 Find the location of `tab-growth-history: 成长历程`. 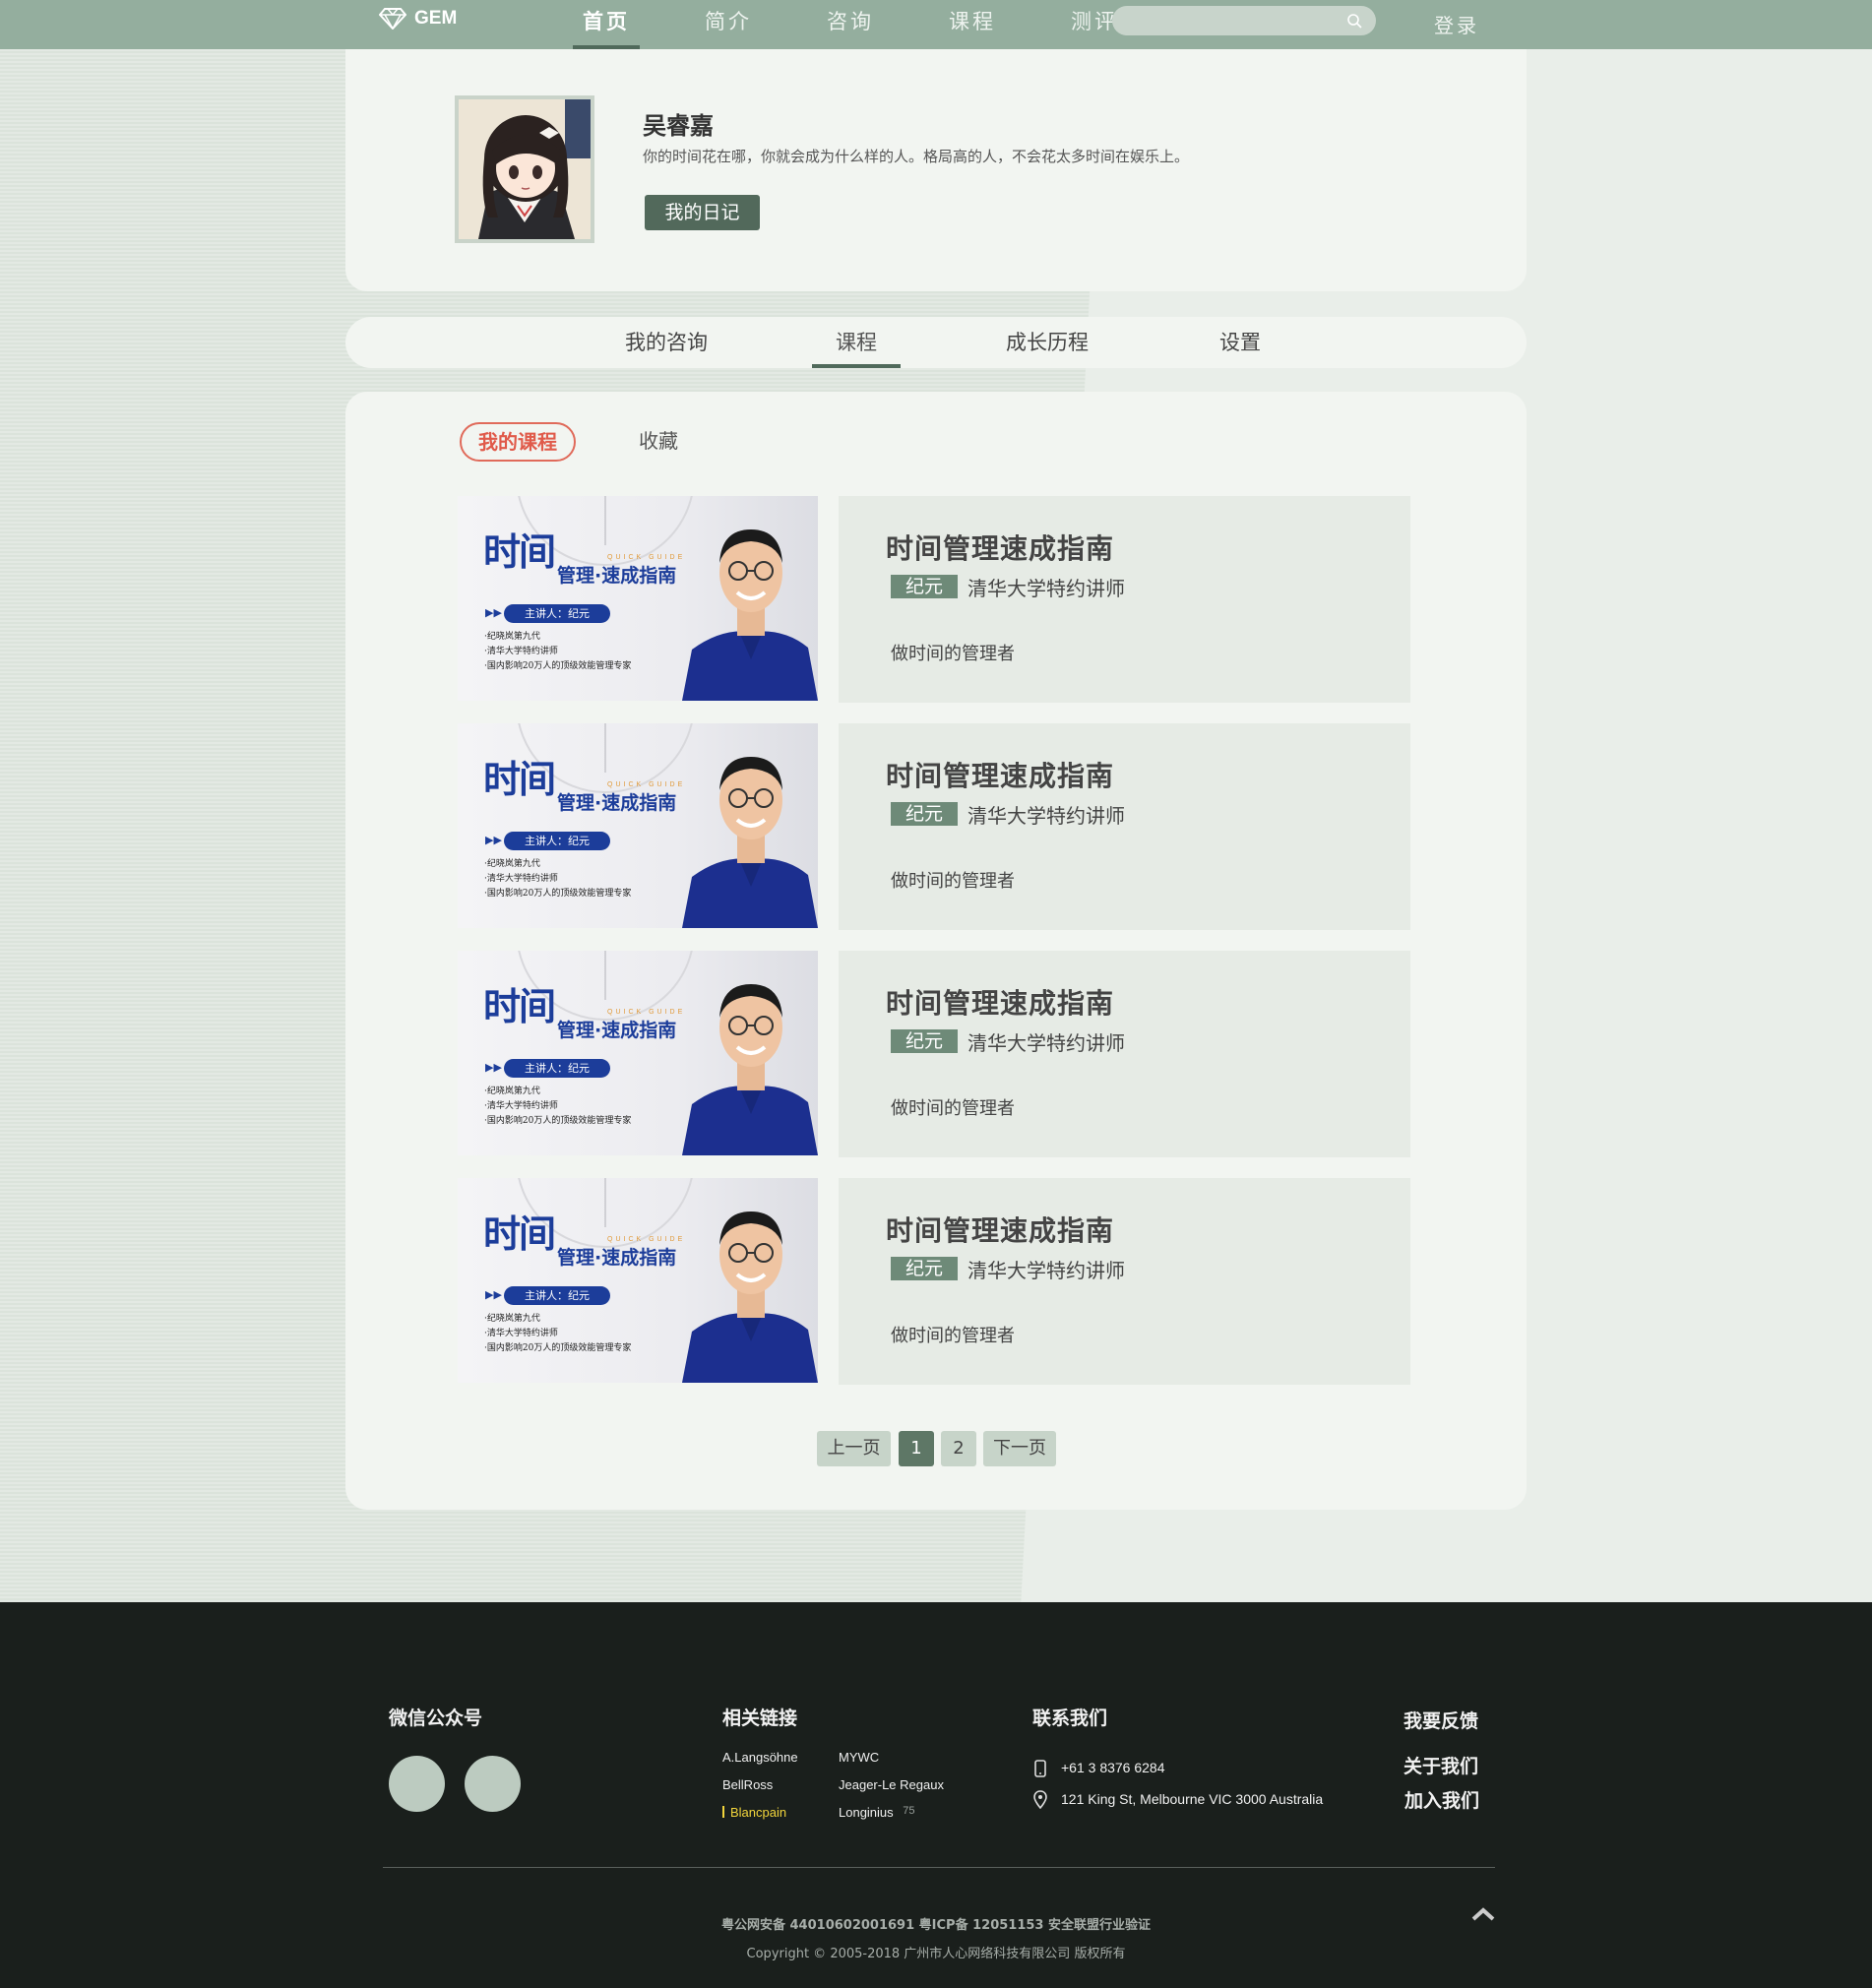

tab-growth-history: 成长历程 is located at coordinates (1047, 343).